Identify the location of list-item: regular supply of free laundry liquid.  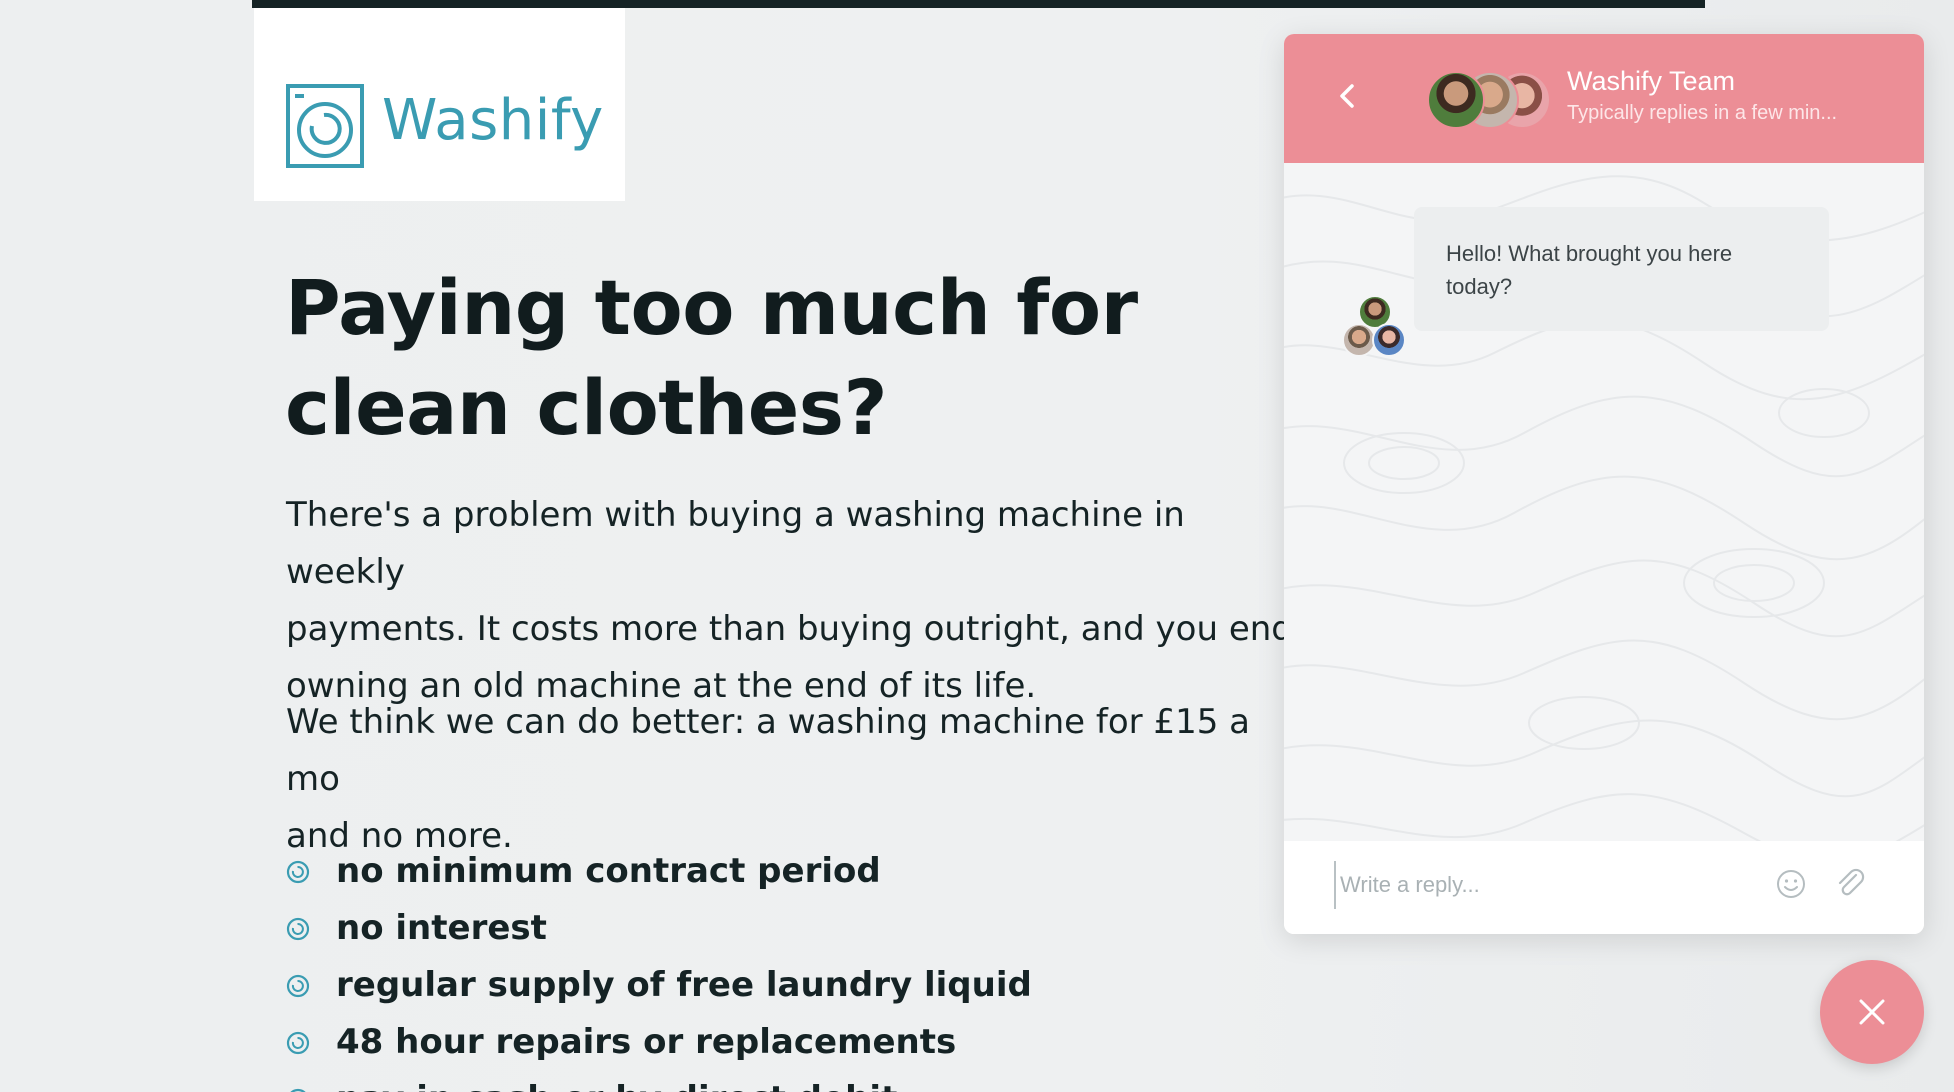
(659, 985).